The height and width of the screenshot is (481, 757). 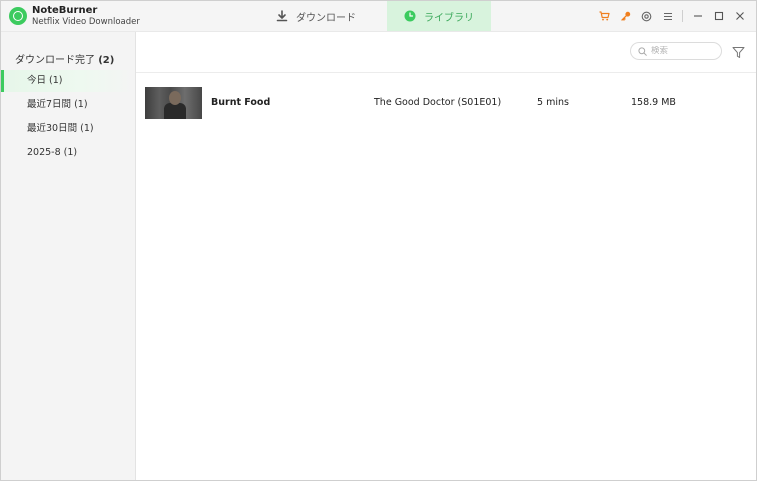 What do you see at coordinates (65, 10) in the screenshot?
I see `app-name: NoteBurner` at bounding box center [65, 10].